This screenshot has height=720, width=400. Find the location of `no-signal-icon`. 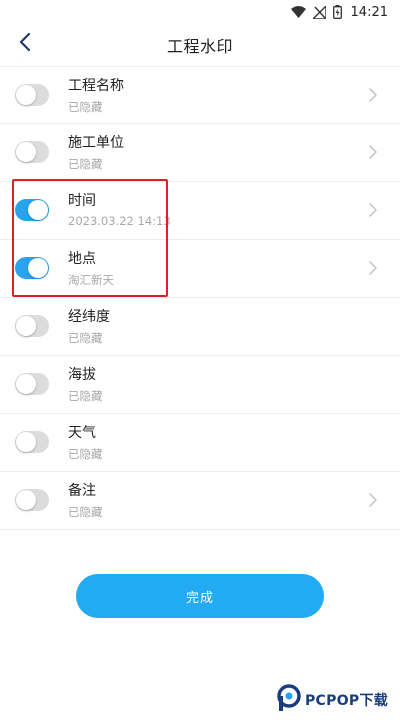

no-signal-icon is located at coordinates (319, 12).